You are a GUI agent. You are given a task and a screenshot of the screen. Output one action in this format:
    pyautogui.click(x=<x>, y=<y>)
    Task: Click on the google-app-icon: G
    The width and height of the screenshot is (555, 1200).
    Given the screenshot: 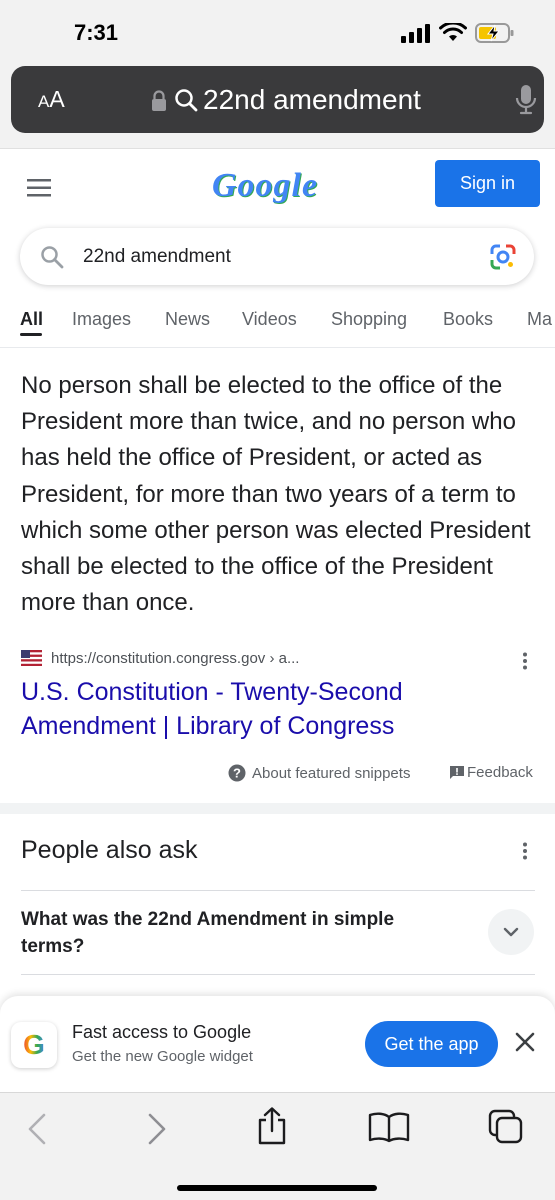 What is the action you would take?
    pyautogui.click(x=34, y=1045)
    